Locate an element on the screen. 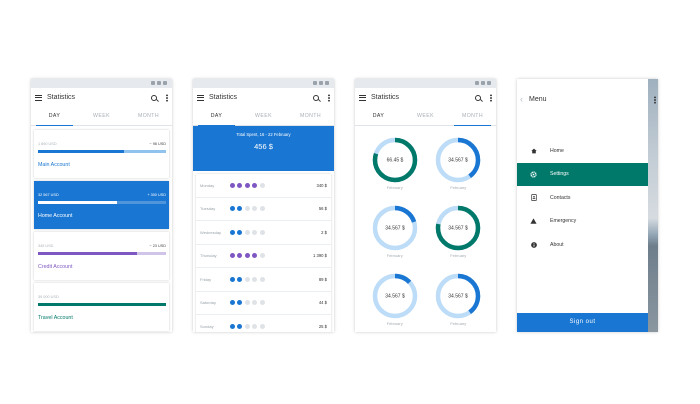 This screenshot has height=404, width=700. drawer-item-settings: Settings is located at coordinates (582, 174).